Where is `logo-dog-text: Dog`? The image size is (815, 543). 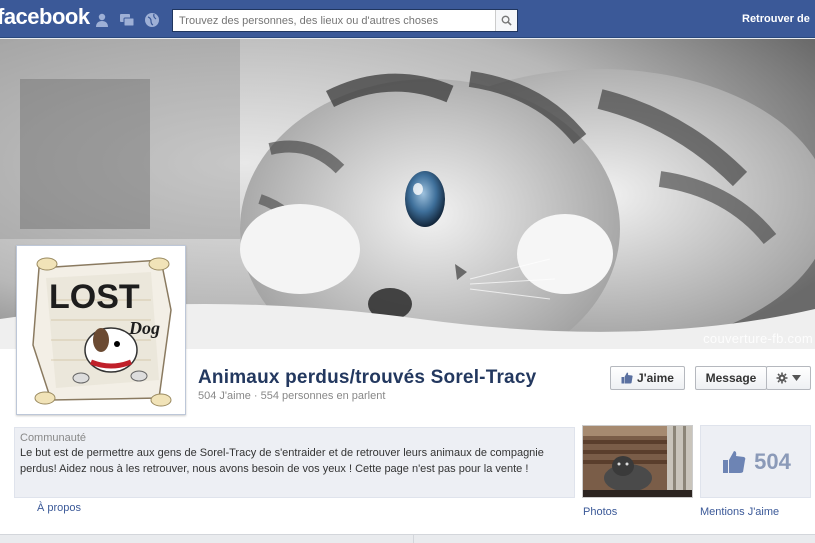 logo-dog-text: Dog is located at coordinates (144, 328).